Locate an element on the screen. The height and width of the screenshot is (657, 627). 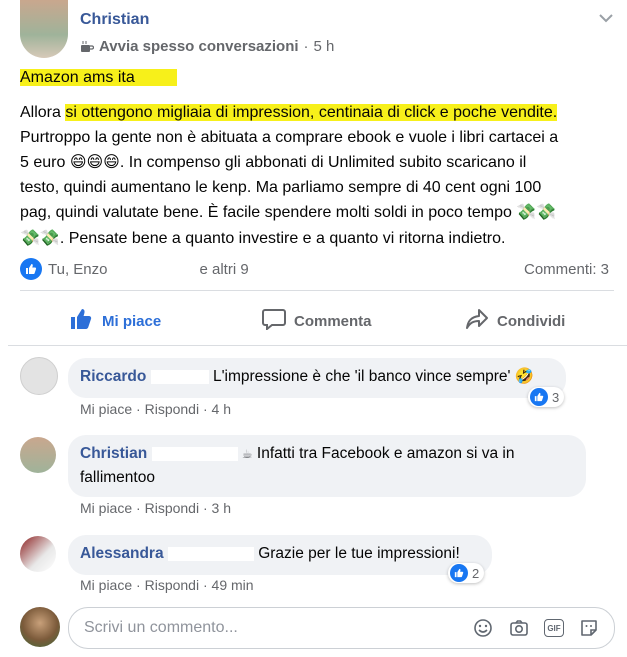
like-button: Mi piace is located at coordinates (115, 321).